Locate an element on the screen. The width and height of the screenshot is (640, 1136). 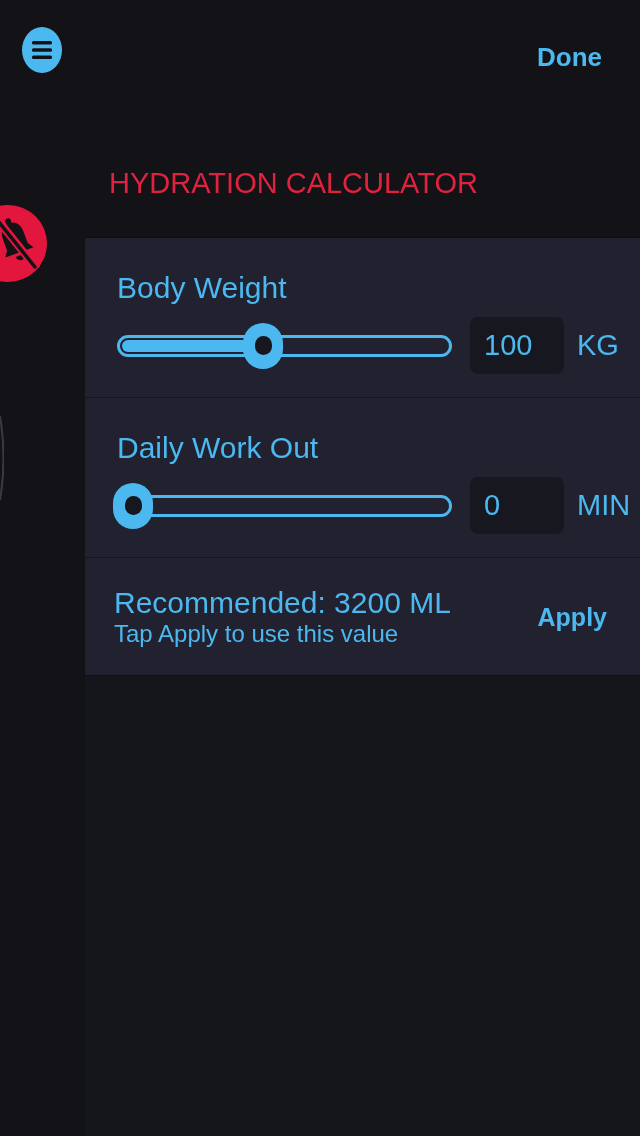
unit-label: KG is located at coordinates (598, 345).